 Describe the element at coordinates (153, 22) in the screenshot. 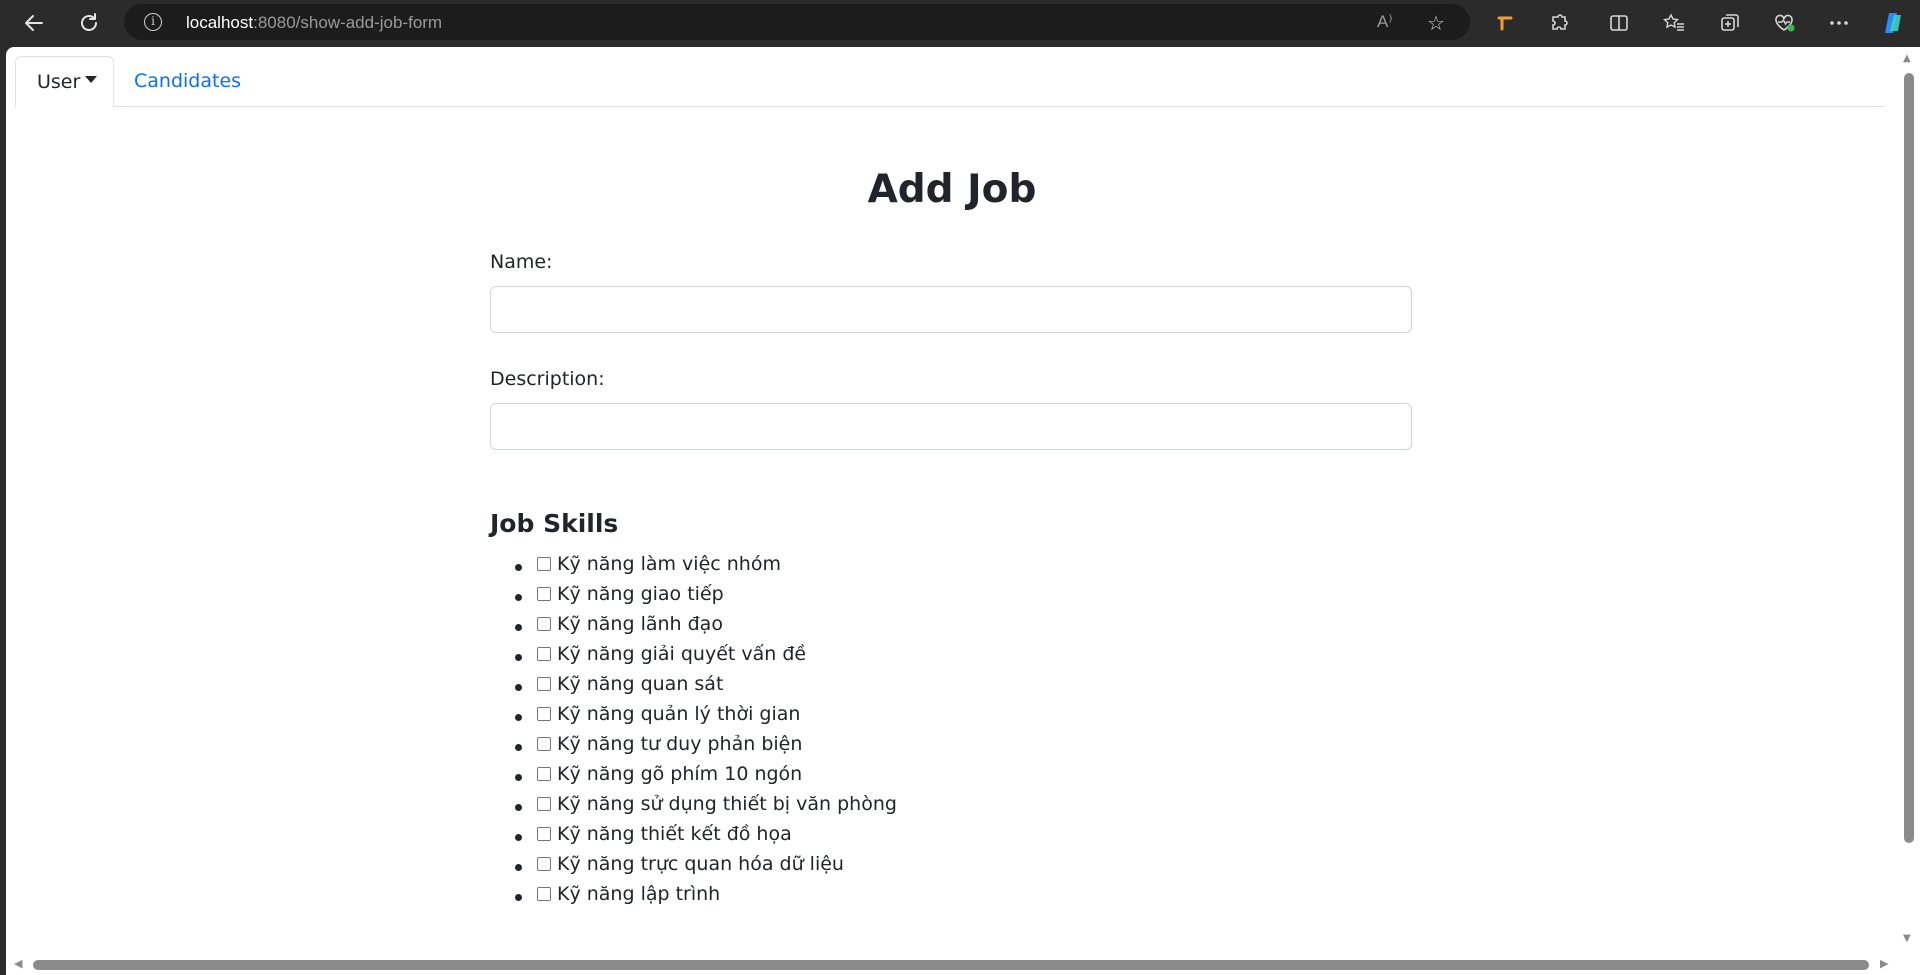

I see `site-info-icon: i` at that location.